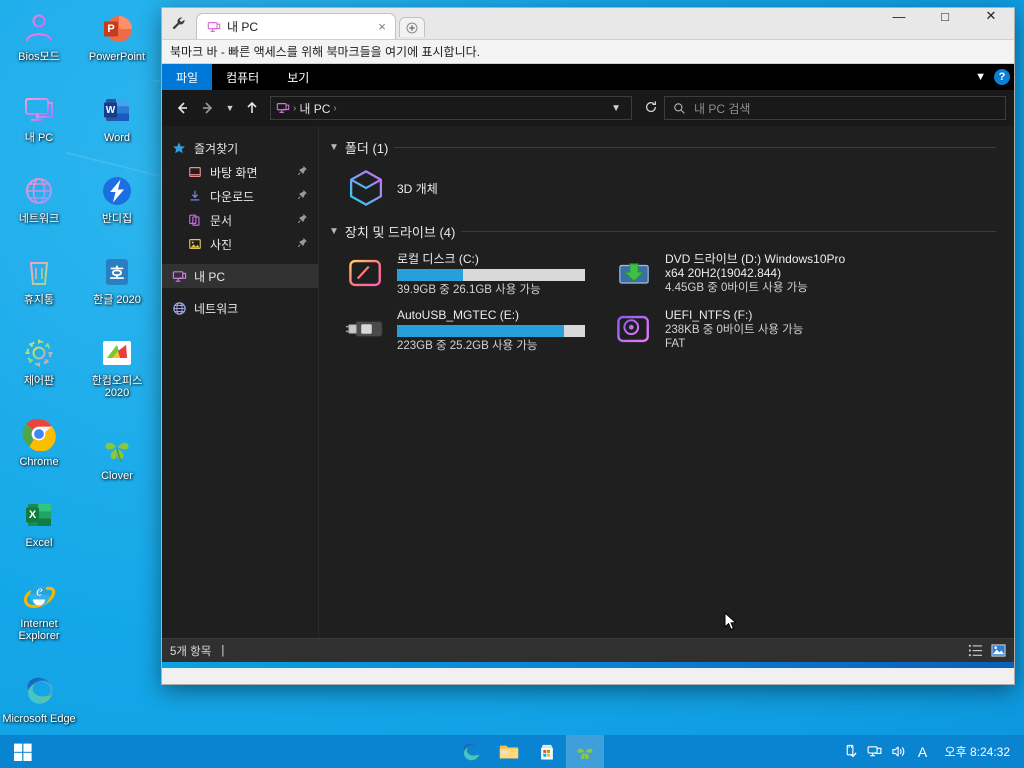 The image size is (1024, 768). I want to click on windows-start-icon, so click(23, 751).